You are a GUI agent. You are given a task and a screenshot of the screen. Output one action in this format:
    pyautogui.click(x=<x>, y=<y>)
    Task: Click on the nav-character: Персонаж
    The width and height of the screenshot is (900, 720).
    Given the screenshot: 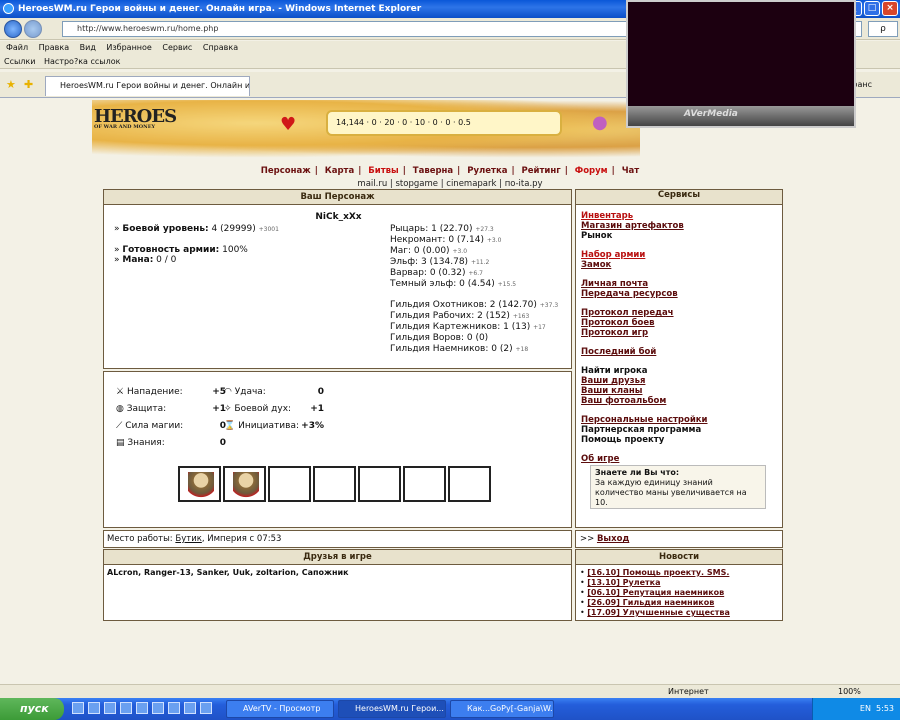 What is the action you would take?
    pyautogui.click(x=286, y=171)
    